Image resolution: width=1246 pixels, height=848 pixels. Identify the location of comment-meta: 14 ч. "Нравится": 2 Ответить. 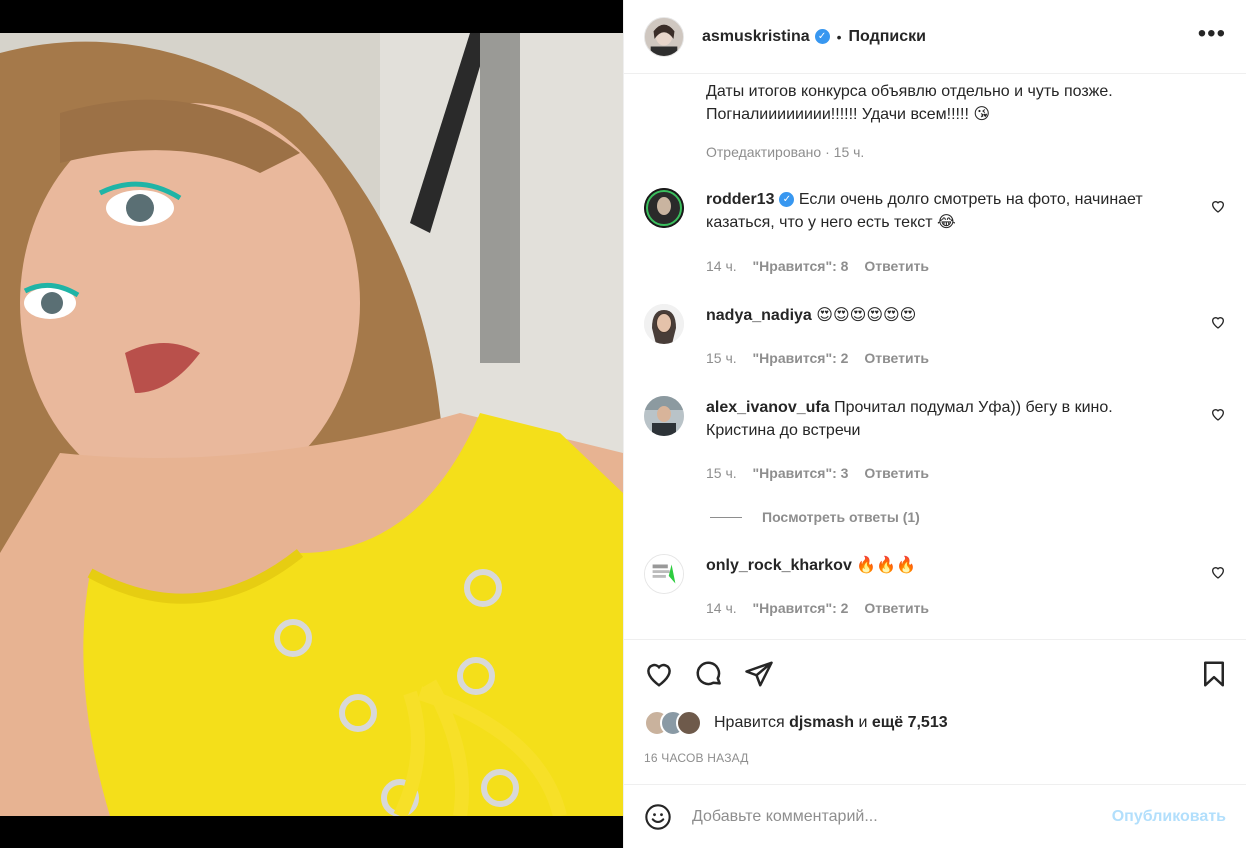
(823, 608).